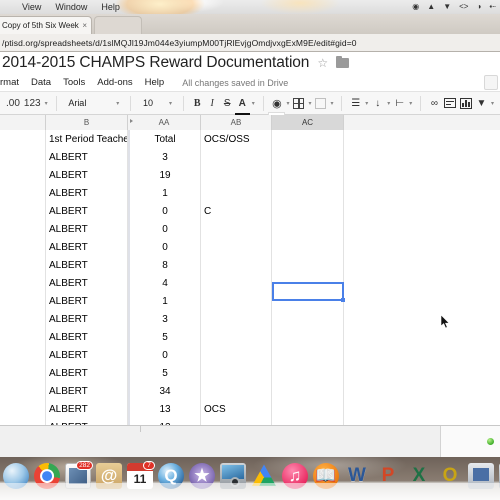  I want to click on number-format-icon: 123, so click(32, 103).